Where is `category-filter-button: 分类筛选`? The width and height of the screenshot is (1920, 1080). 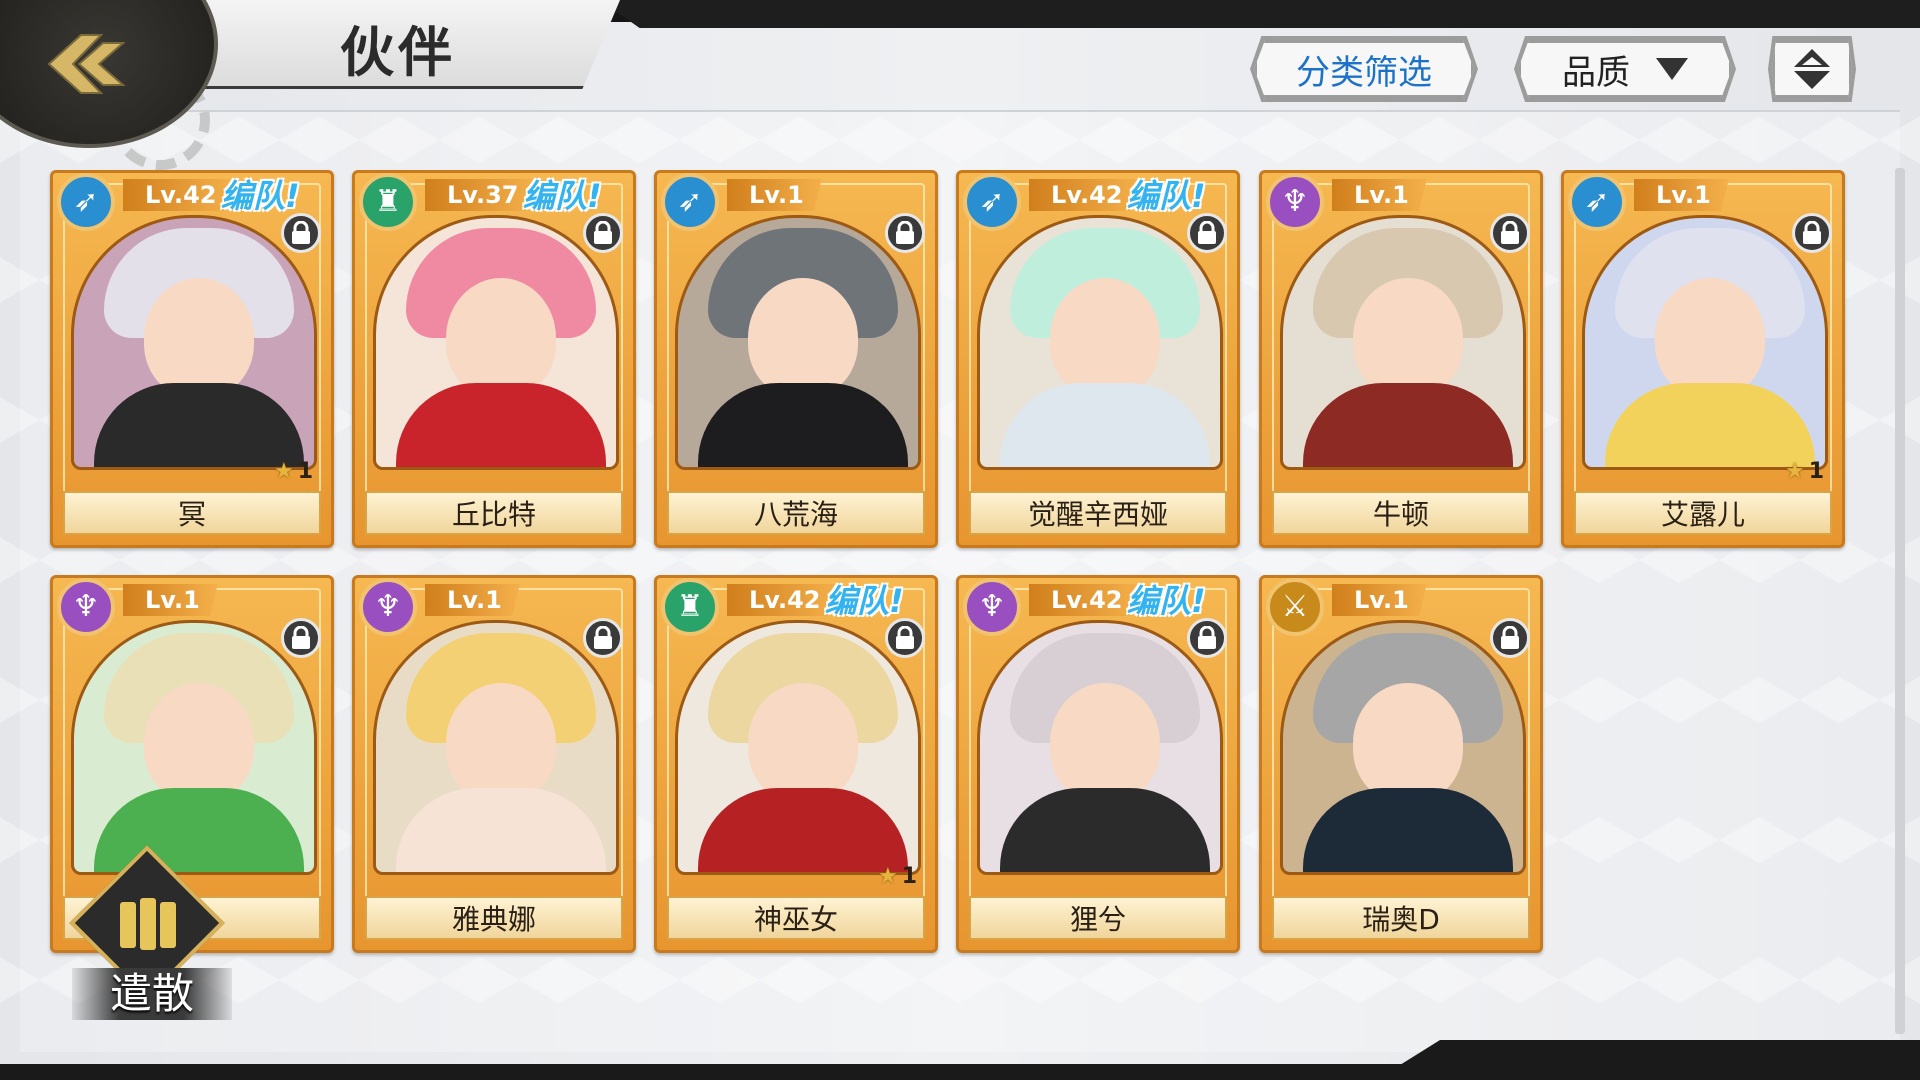 category-filter-button: 分类筛选 is located at coordinates (1364, 69).